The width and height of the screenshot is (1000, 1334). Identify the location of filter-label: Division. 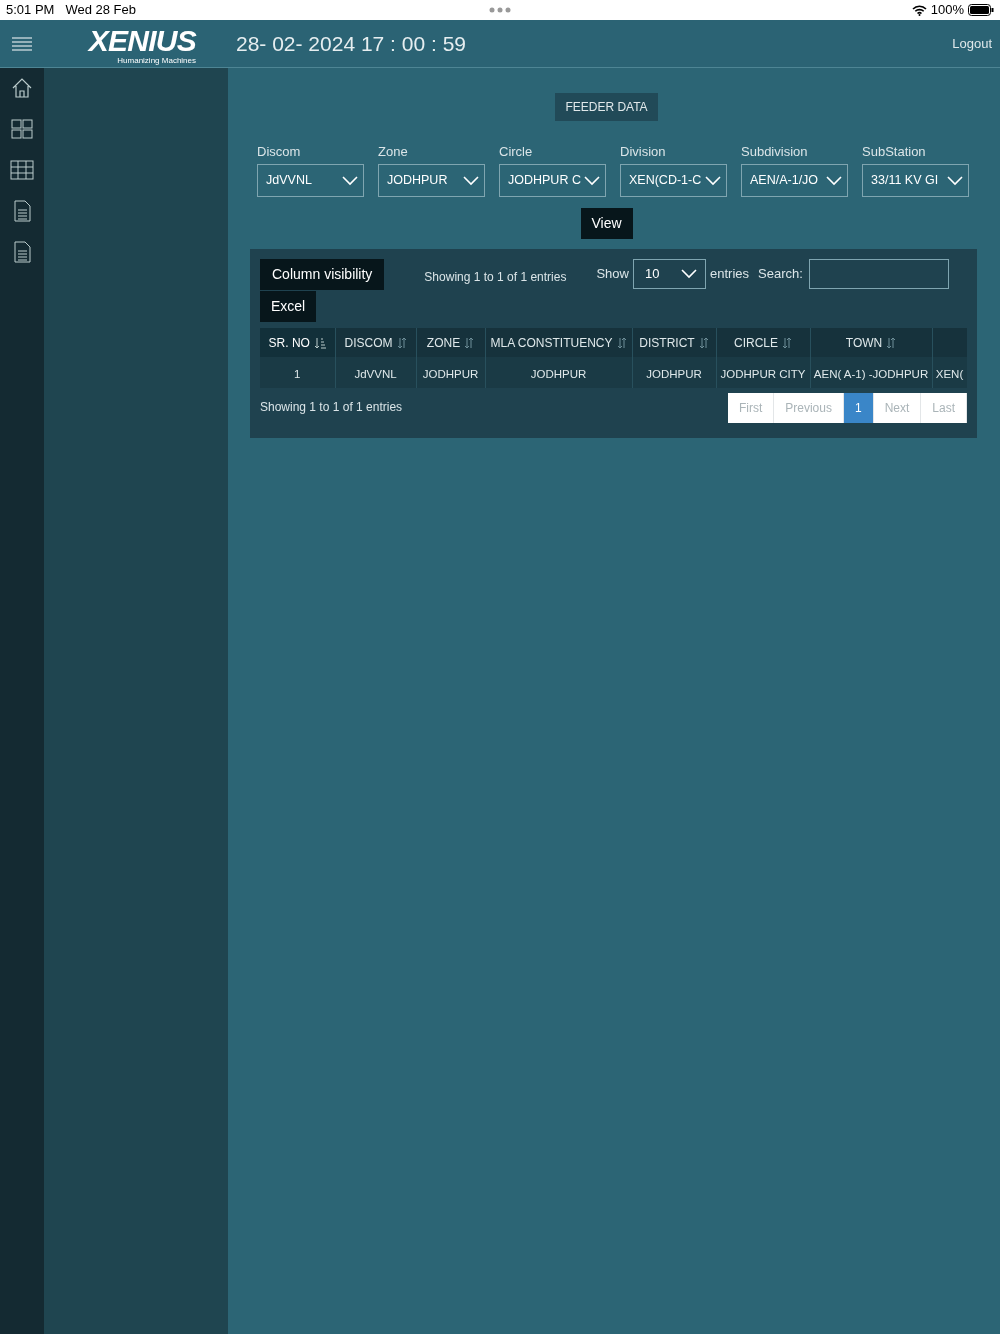
(643, 152).